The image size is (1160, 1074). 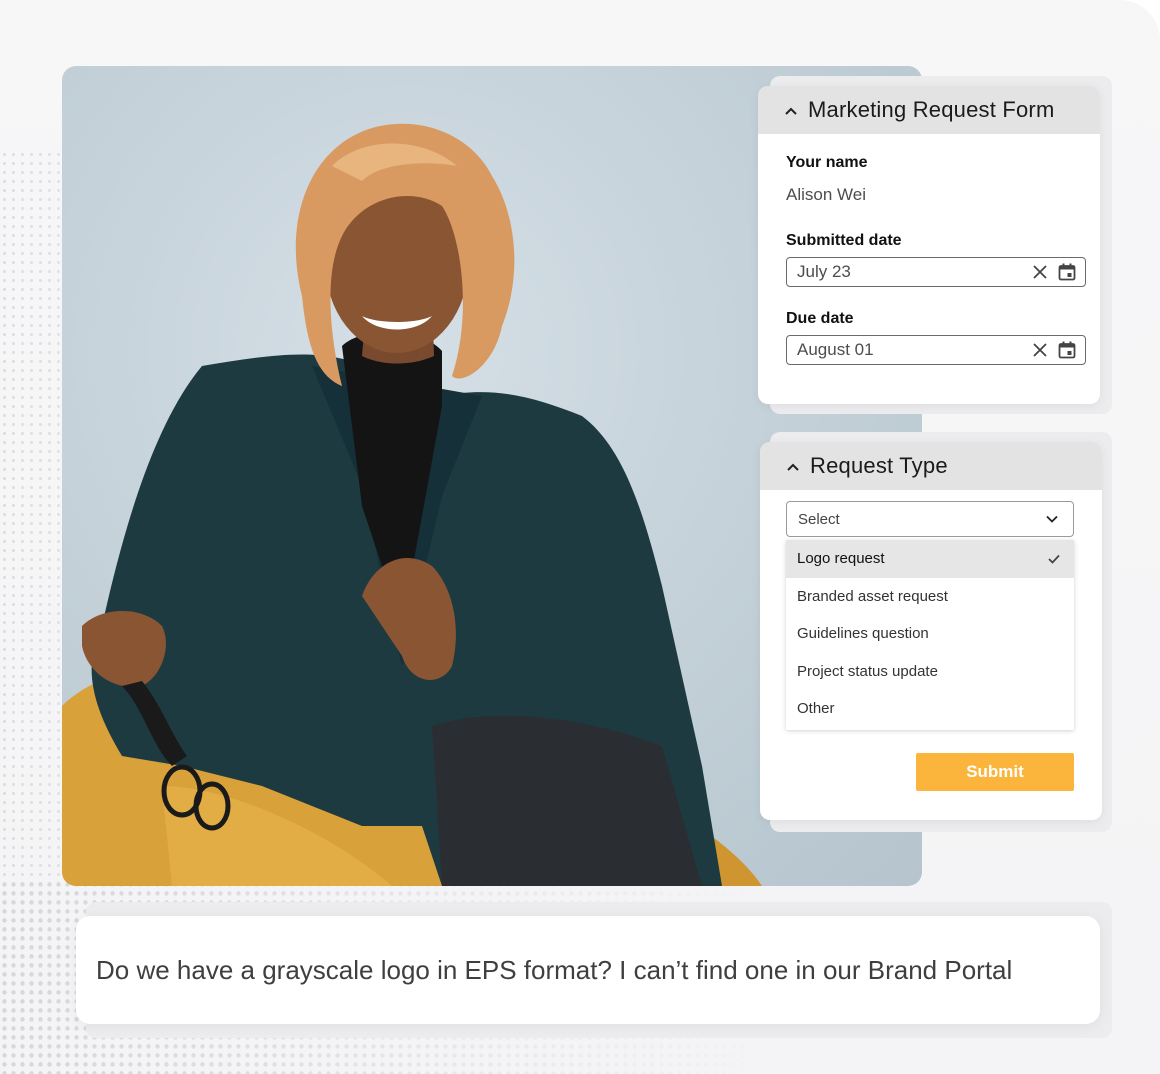 What do you see at coordinates (931, 109) in the screenshot?
I see `form-title: Marketing Request Form` at bounding box center [931, 109].